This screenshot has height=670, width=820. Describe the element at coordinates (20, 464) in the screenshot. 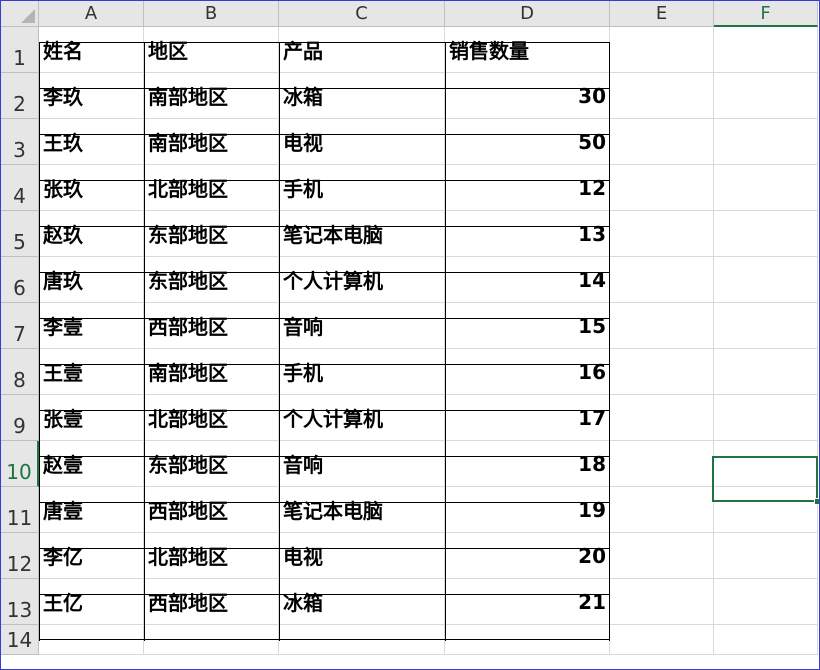

I see `row-header-10: 10` at that location.